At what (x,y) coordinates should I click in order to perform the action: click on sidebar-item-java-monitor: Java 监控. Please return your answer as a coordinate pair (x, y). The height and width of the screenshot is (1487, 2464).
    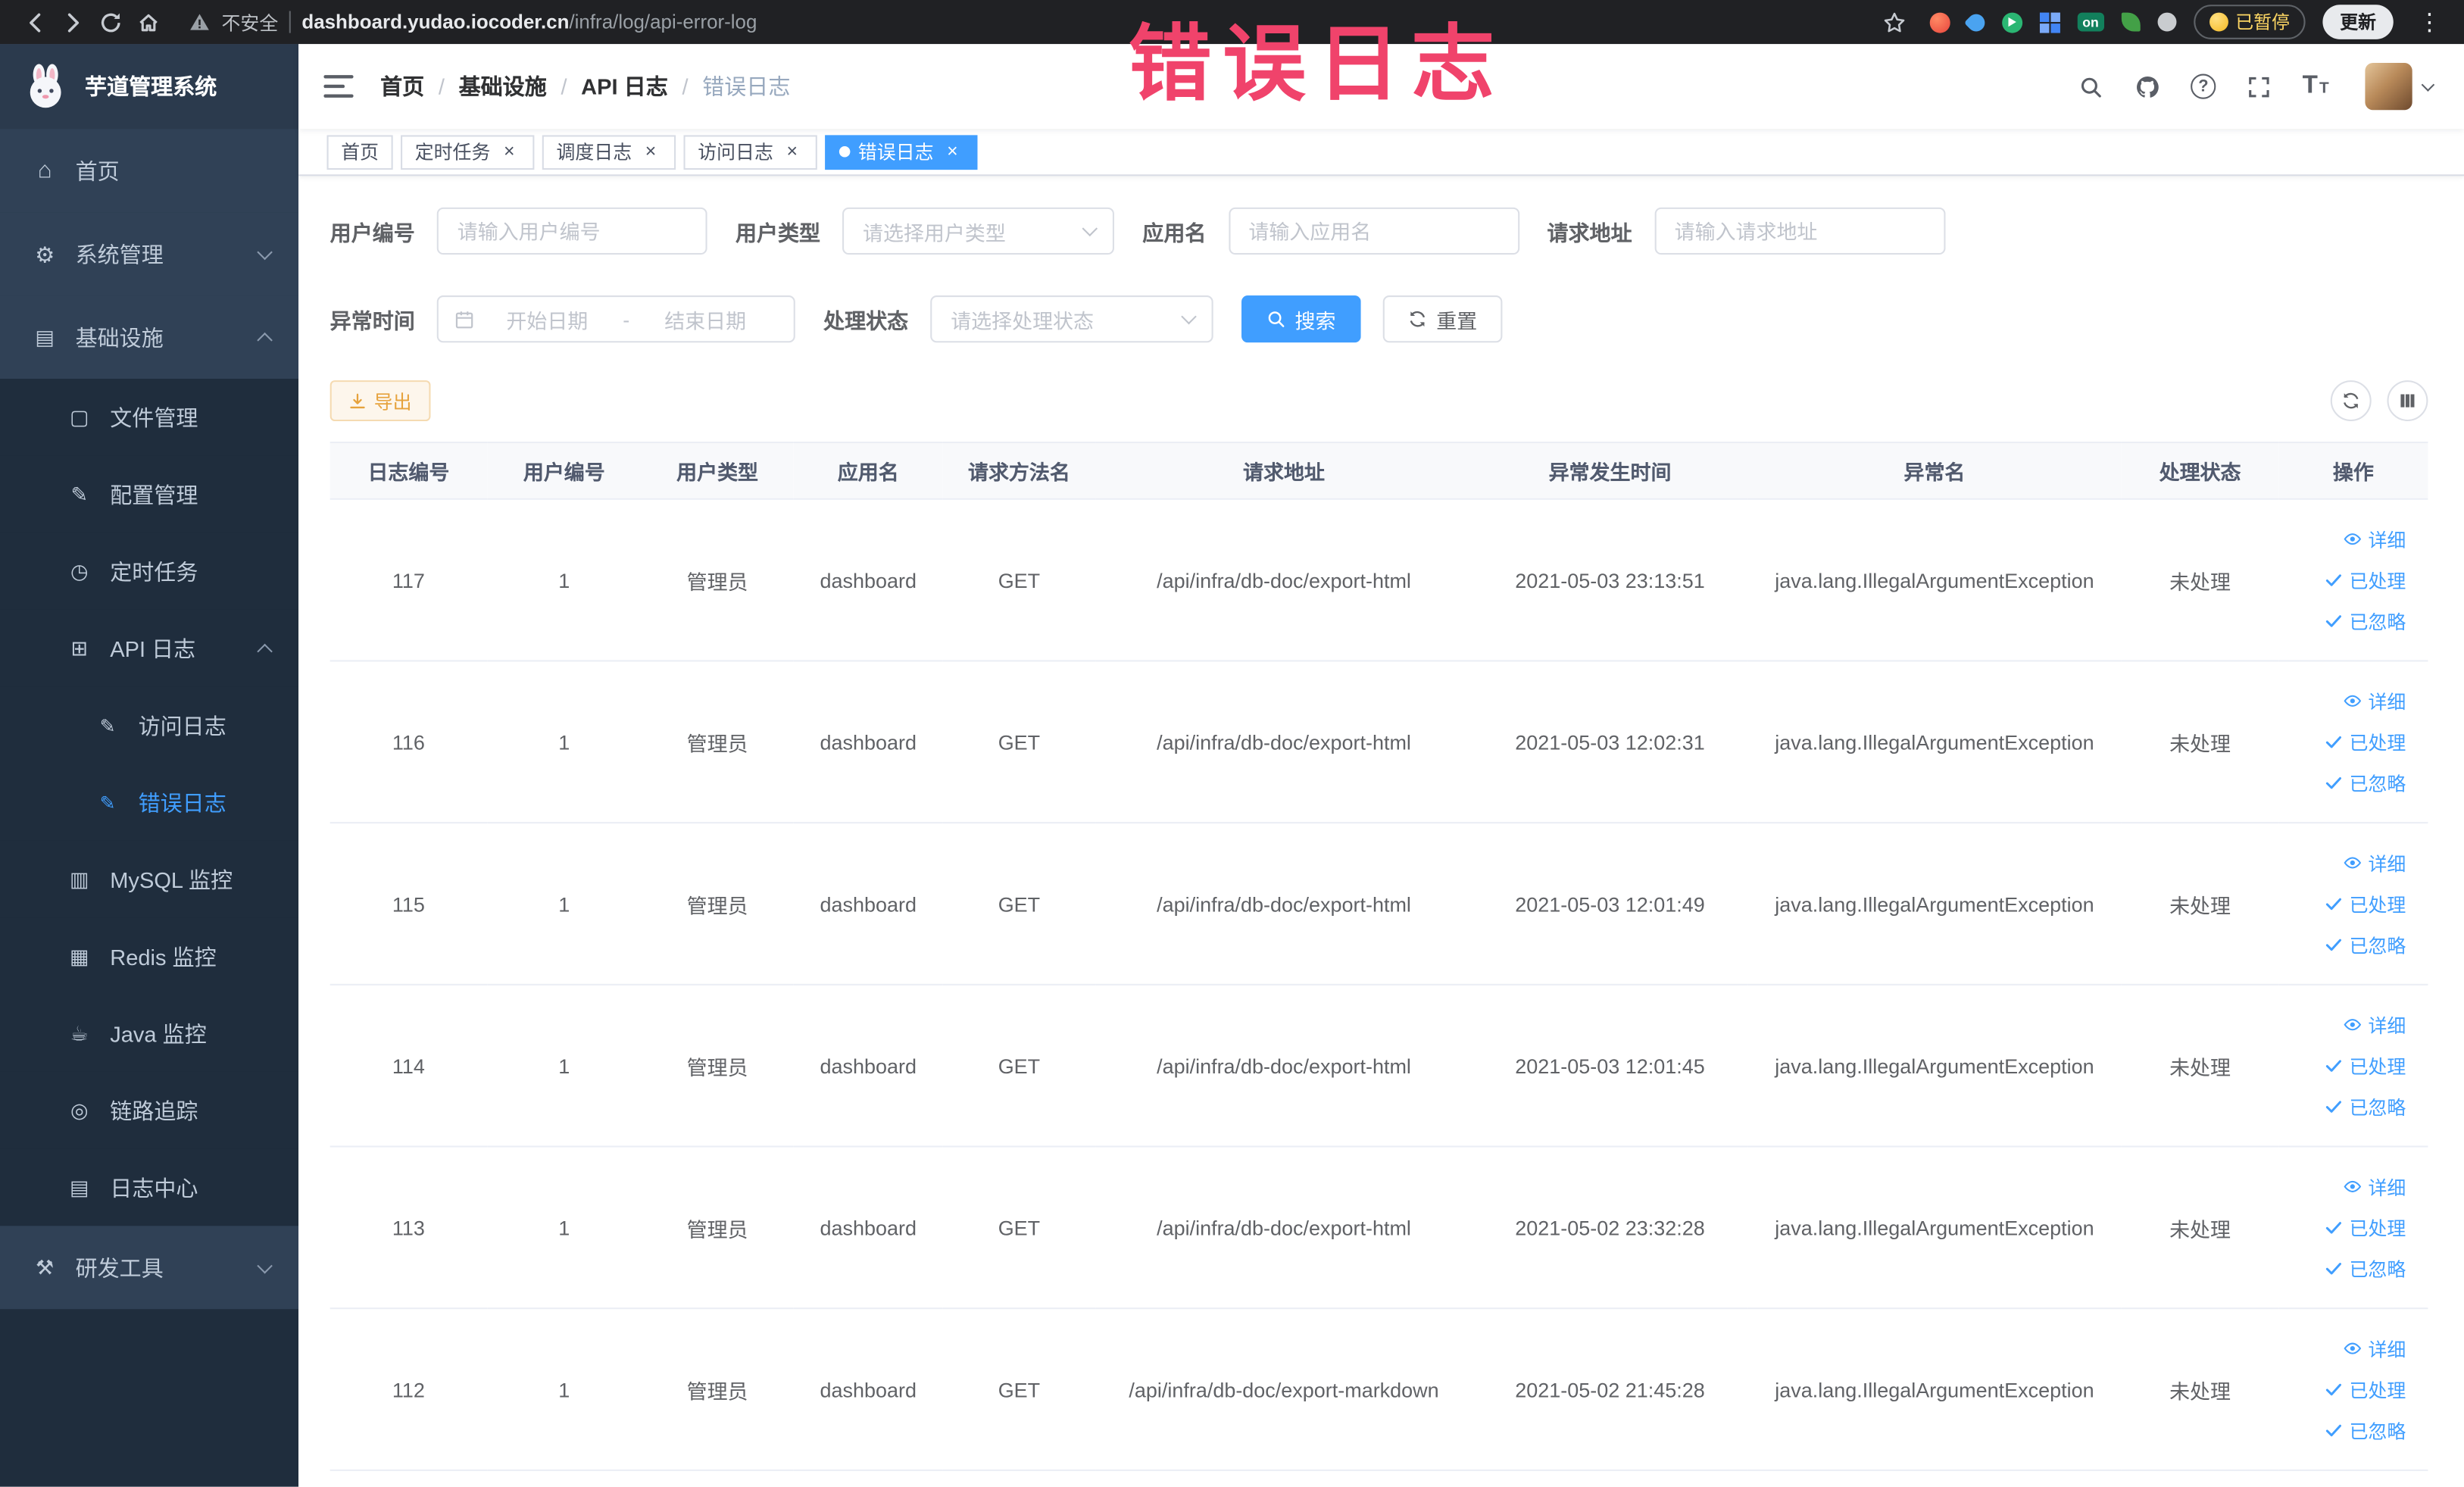
    Looking at the image, I should click on (149, 1033).